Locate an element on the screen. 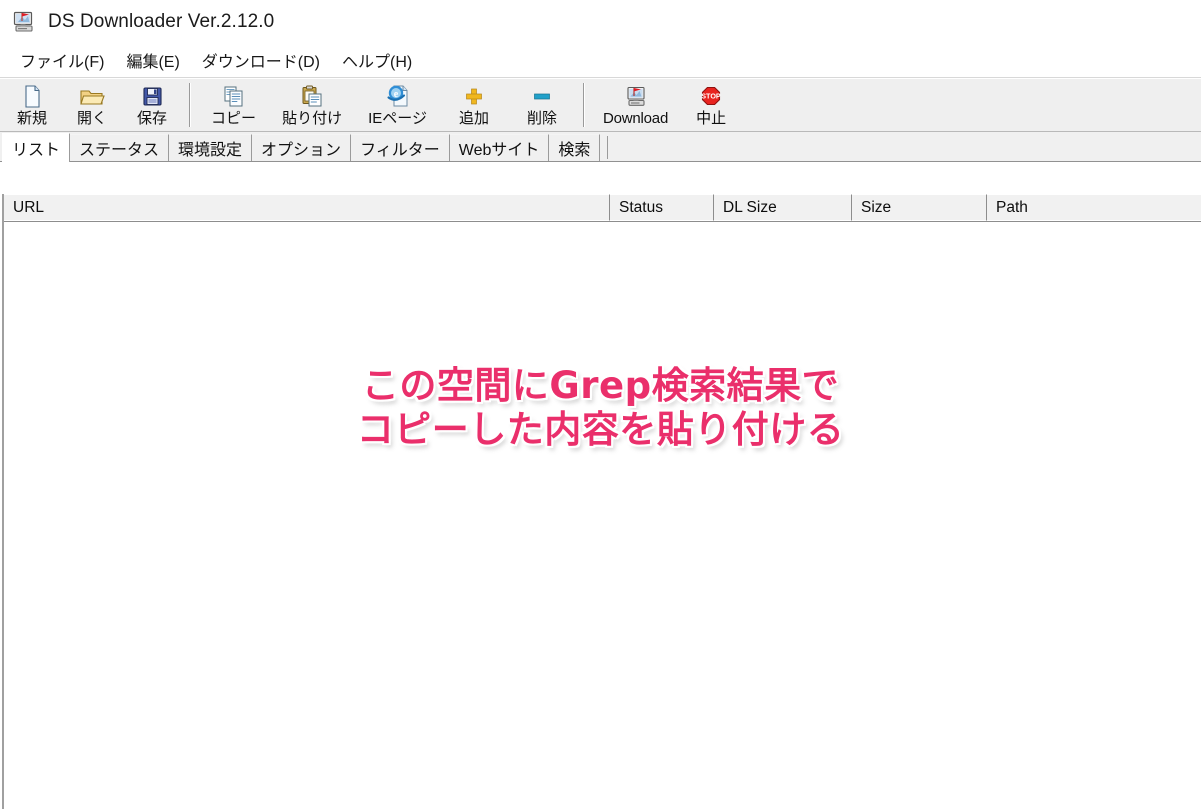 The height and width of the screenshot is (812, 1201). toolbar-stop-label: 中止 is located at coordinates (711, 118).